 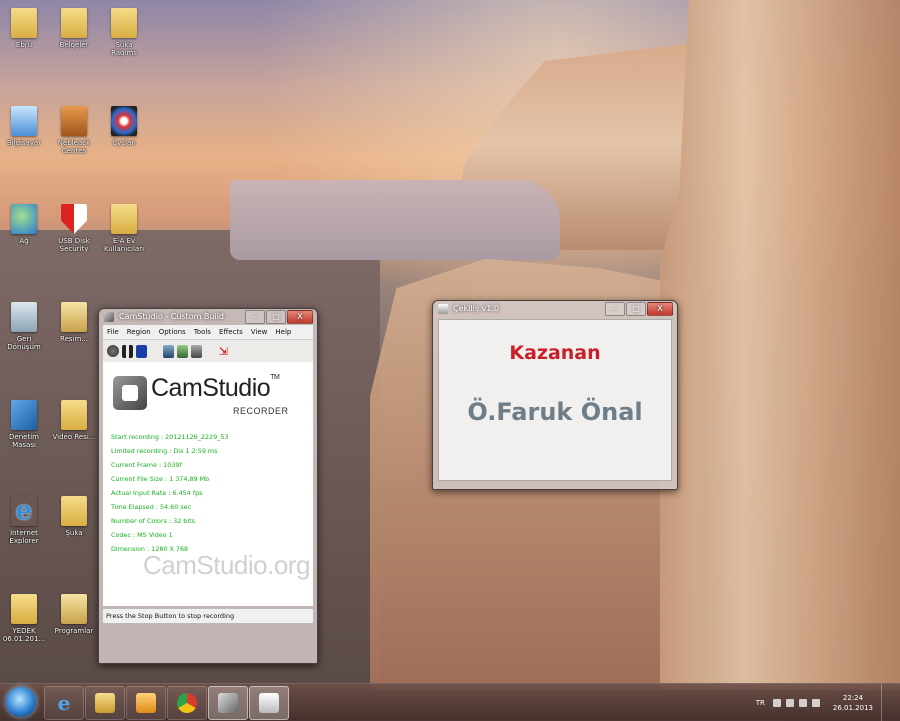 I want to click on disc-icon, so click(x=124, y=121).